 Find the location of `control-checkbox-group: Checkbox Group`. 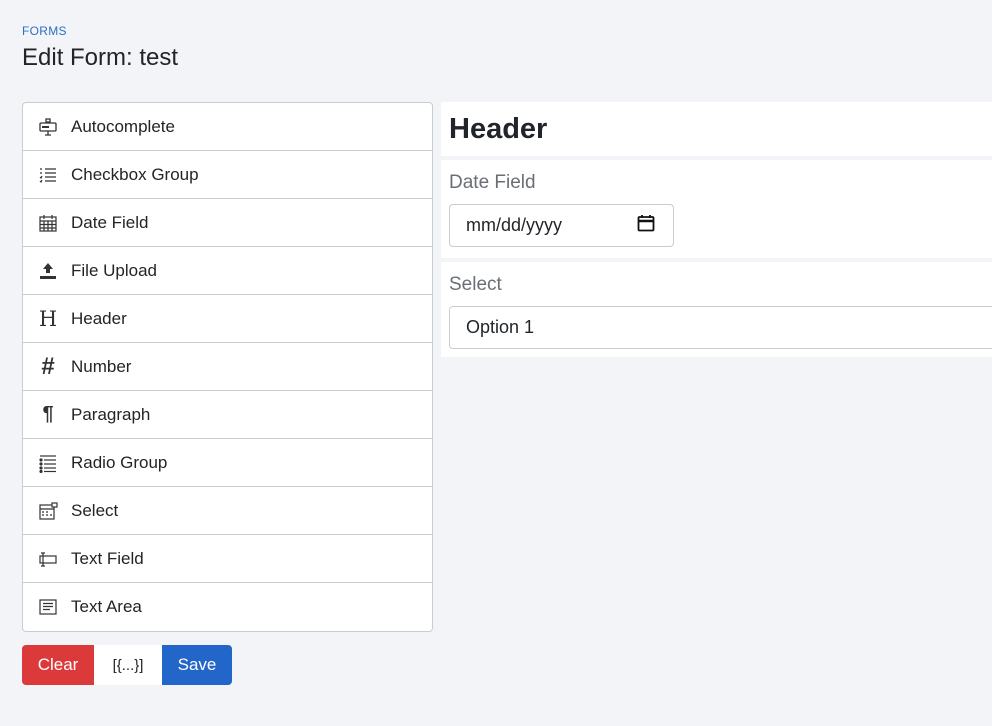

control-checkbox-group: Checkbox Group is located at coordinates (227, 175).